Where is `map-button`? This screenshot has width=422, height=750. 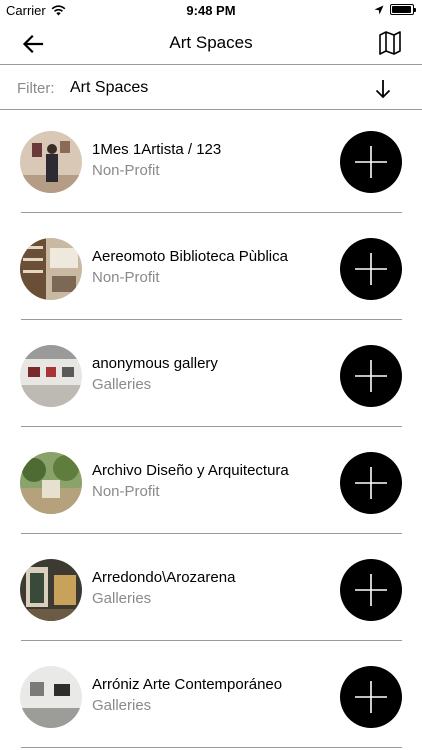
map-button is located at coordinates (390, 43).